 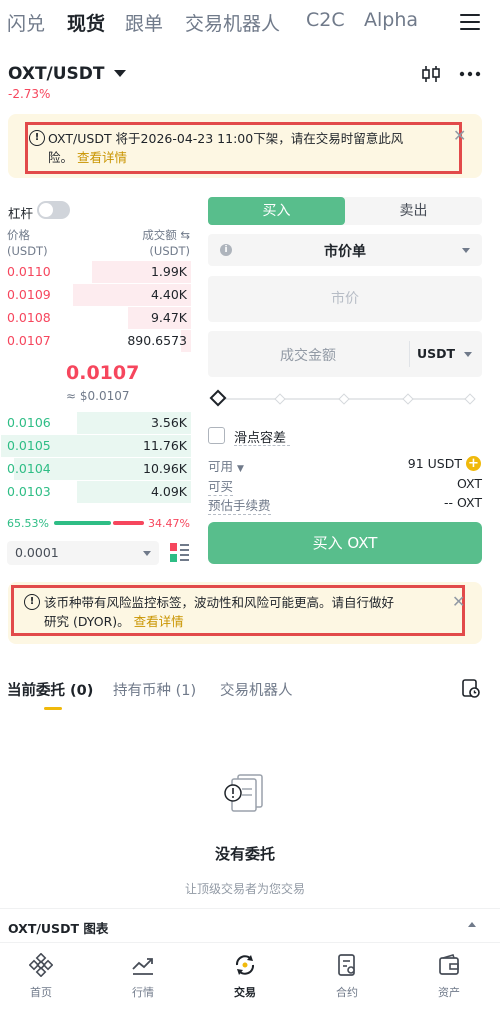 I want to click on orderbook-amount: 4.40K, so click(x=168, y=294).